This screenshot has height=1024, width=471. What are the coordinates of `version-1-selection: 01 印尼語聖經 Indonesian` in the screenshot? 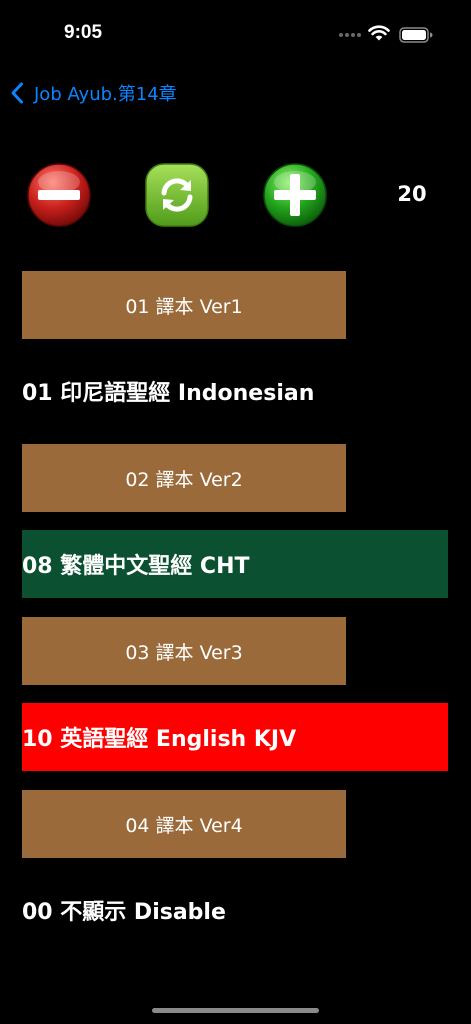 It's located at (168, 393).